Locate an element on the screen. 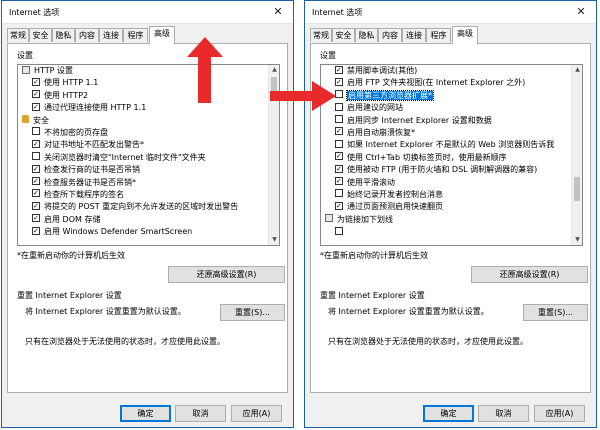 This screenshot has height=430, width=600. list-item: 如果 Internet Explorer 不是默认的 Web 浏览器则告诉我 is located at coordinates (445, 145).